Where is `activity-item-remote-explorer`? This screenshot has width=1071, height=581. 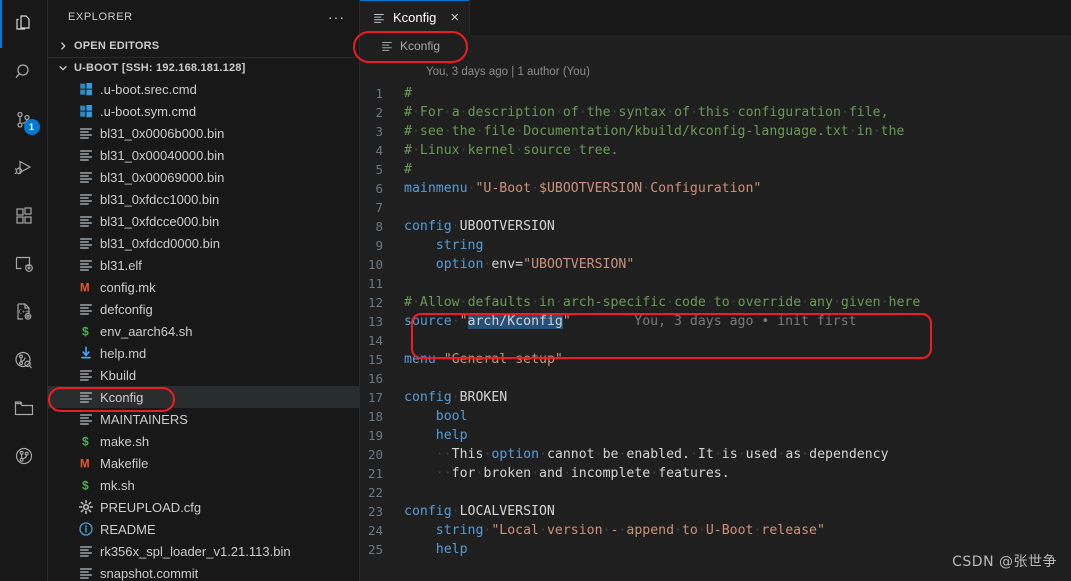
activity-item-remote-explorer is located at coordinates (24, 264).